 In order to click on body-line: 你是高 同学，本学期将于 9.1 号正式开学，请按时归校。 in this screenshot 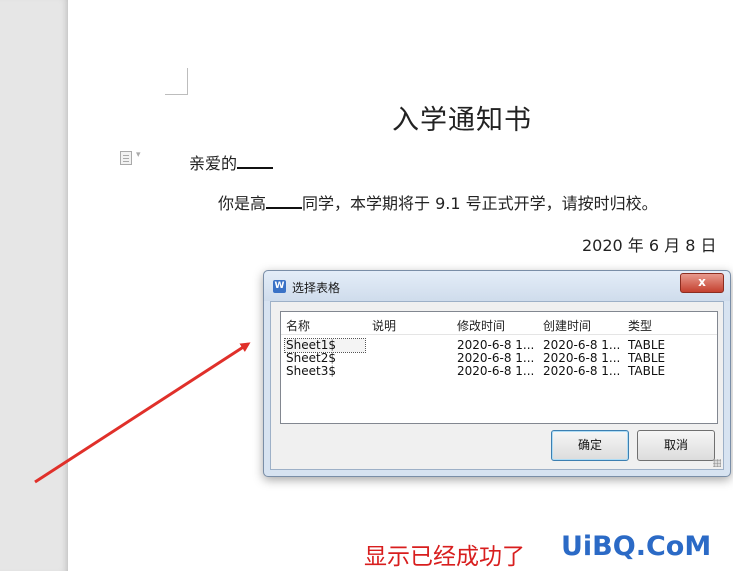, I will do `click(438, 202)`.